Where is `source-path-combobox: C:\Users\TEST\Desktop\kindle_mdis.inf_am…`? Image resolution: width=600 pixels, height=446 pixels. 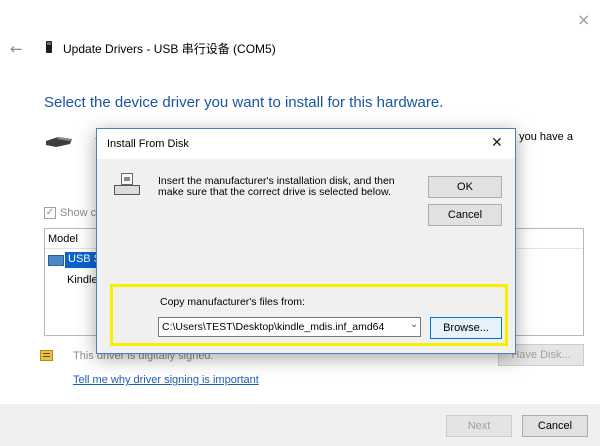
source-path-combobox: C:\Users\TEST\Desktop\kindle_mdis.inf_am… is located at coordinates (289, 327).